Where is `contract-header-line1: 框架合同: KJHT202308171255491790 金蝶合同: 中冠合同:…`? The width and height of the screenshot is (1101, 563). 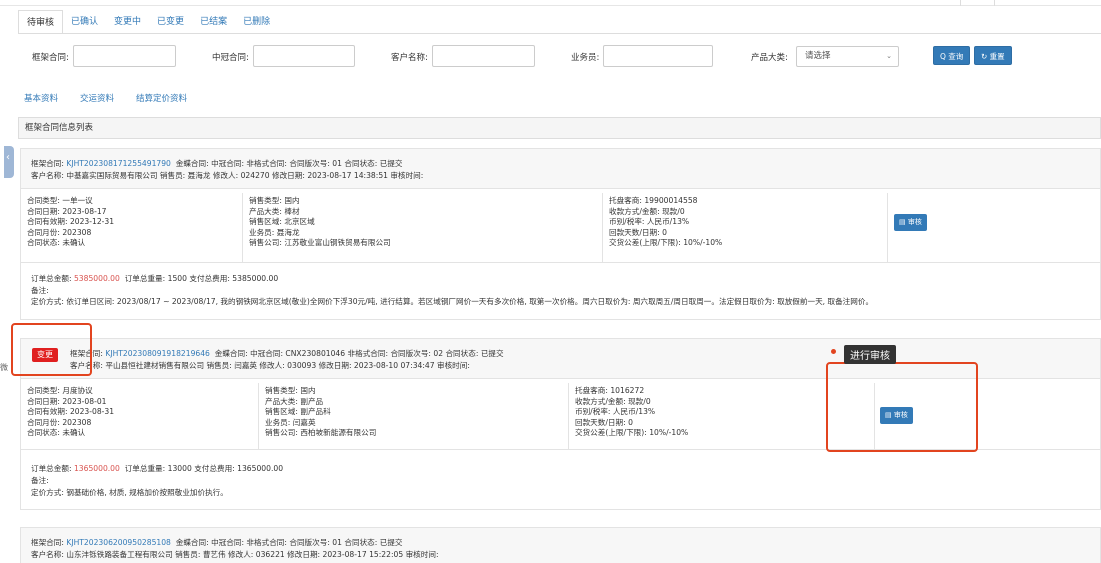 contract-header-line1: 框架合同: KJHT202308171255491790 金蝶合同: 中冠合同:… is located at coordinates (217, 163).